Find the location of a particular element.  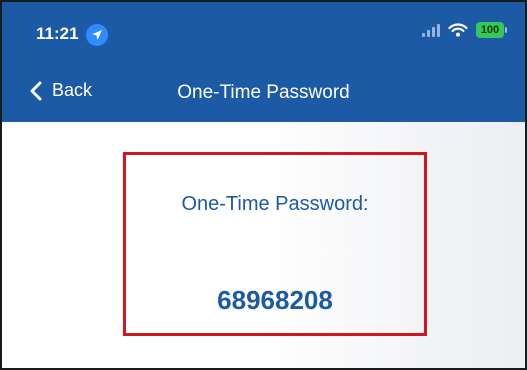

page-title: One-Time Password is located at coordinates (263, 92).